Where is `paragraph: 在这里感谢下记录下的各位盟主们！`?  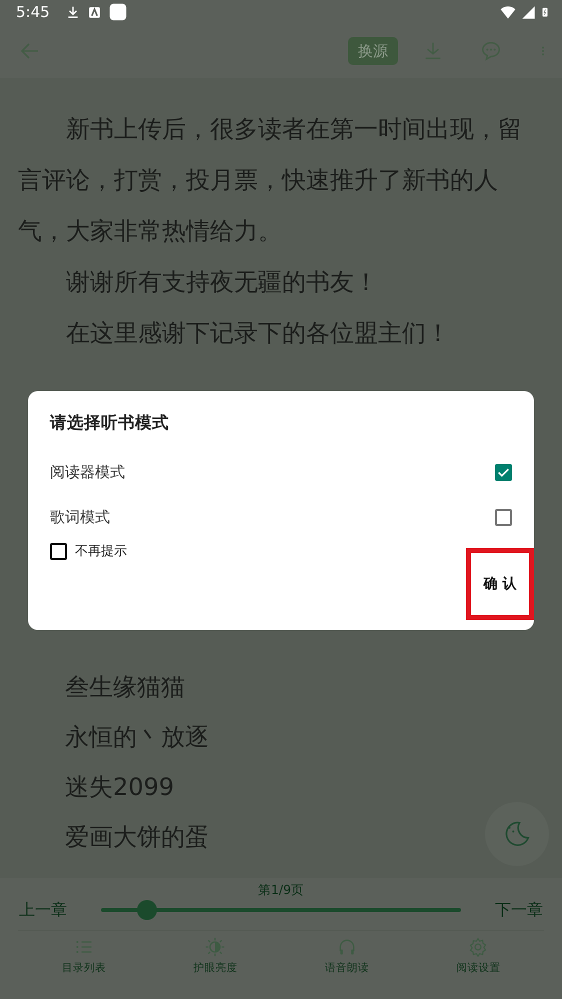
paragraph: 在这里感谢下记录下的各位盟主们！ is located at coordinates (258, 333).